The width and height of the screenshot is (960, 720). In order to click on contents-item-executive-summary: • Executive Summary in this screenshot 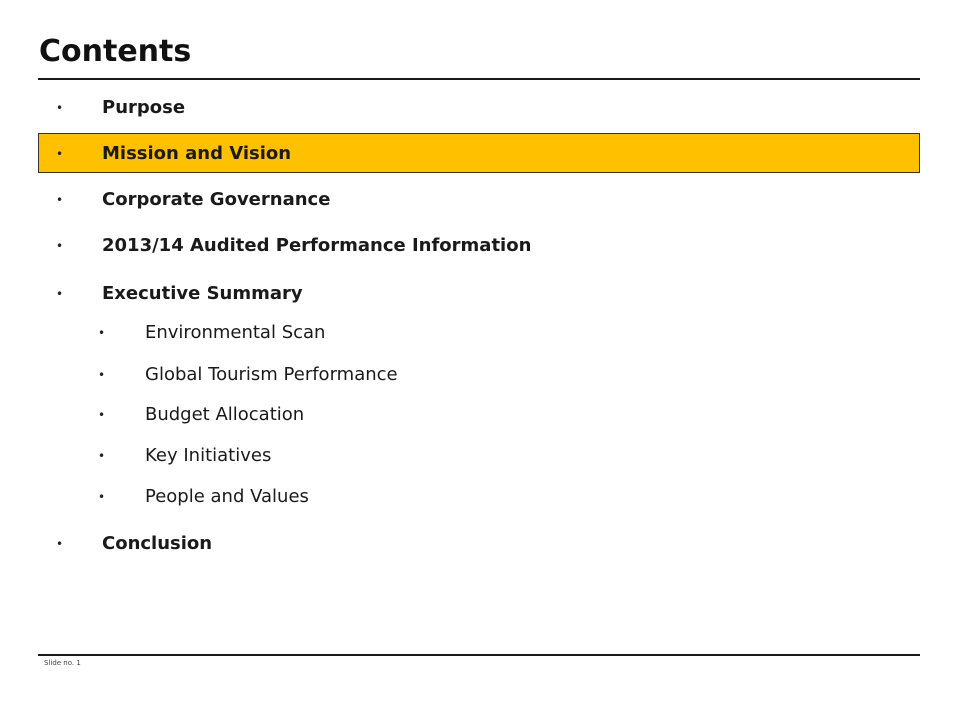, I will do `click(480, 294)`.